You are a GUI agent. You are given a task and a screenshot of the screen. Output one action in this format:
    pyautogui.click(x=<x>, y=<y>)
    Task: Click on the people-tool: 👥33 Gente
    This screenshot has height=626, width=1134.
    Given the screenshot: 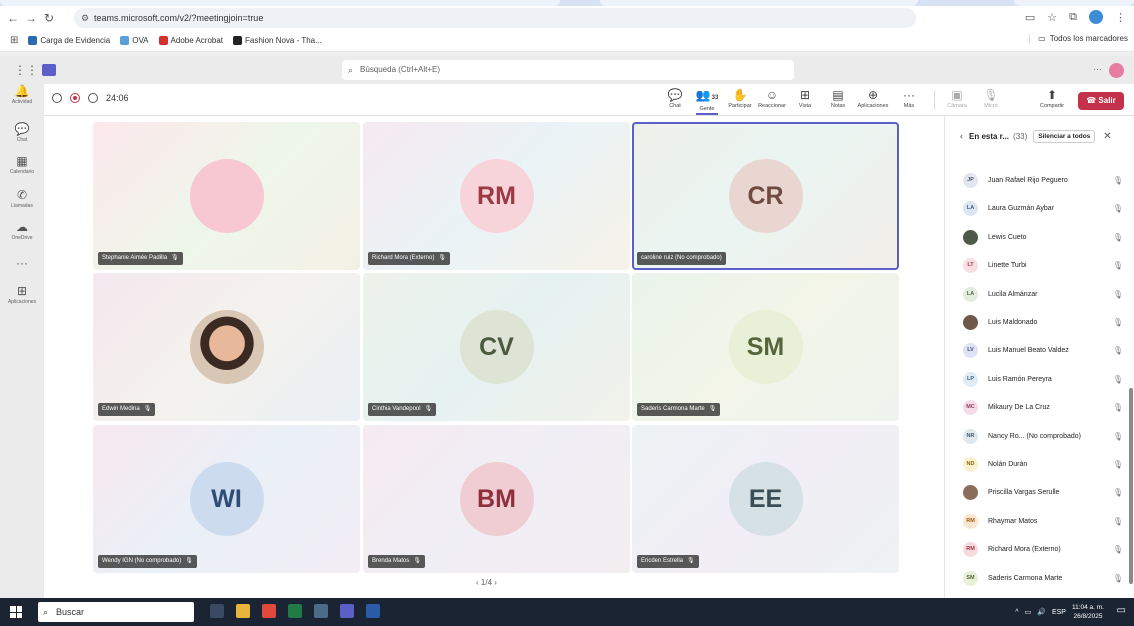 What is the action you would take?
    pyautogui.click(x=707, y=101)
    